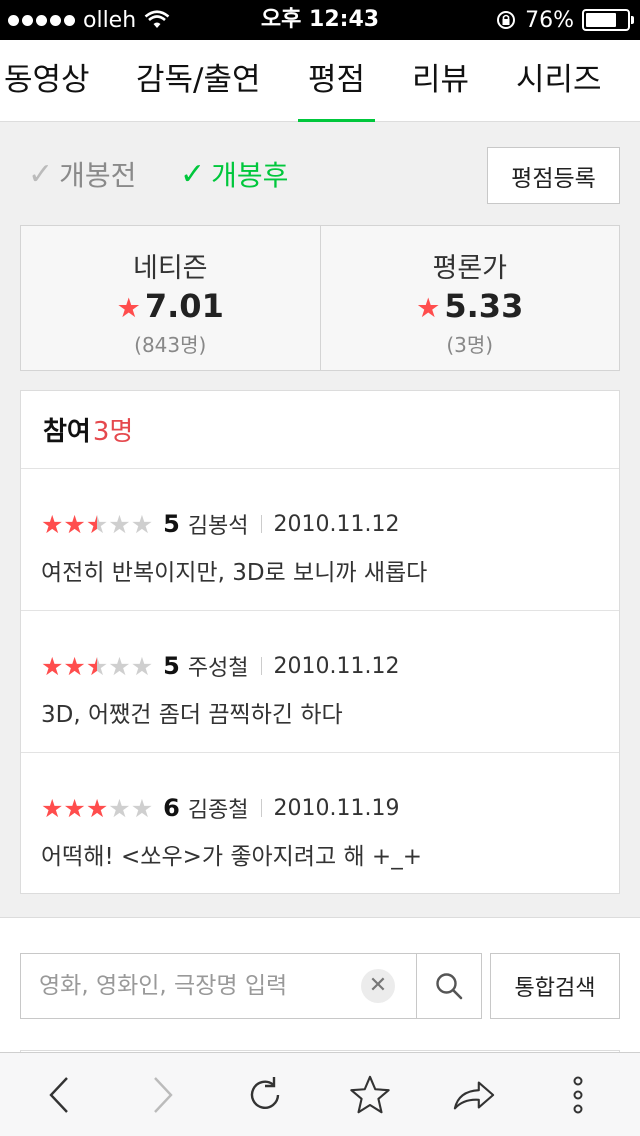  What do you see at coordinates (320, 1094) in the screenshot?
I see `browser-toolbar` at bounding box center [320, 1094].